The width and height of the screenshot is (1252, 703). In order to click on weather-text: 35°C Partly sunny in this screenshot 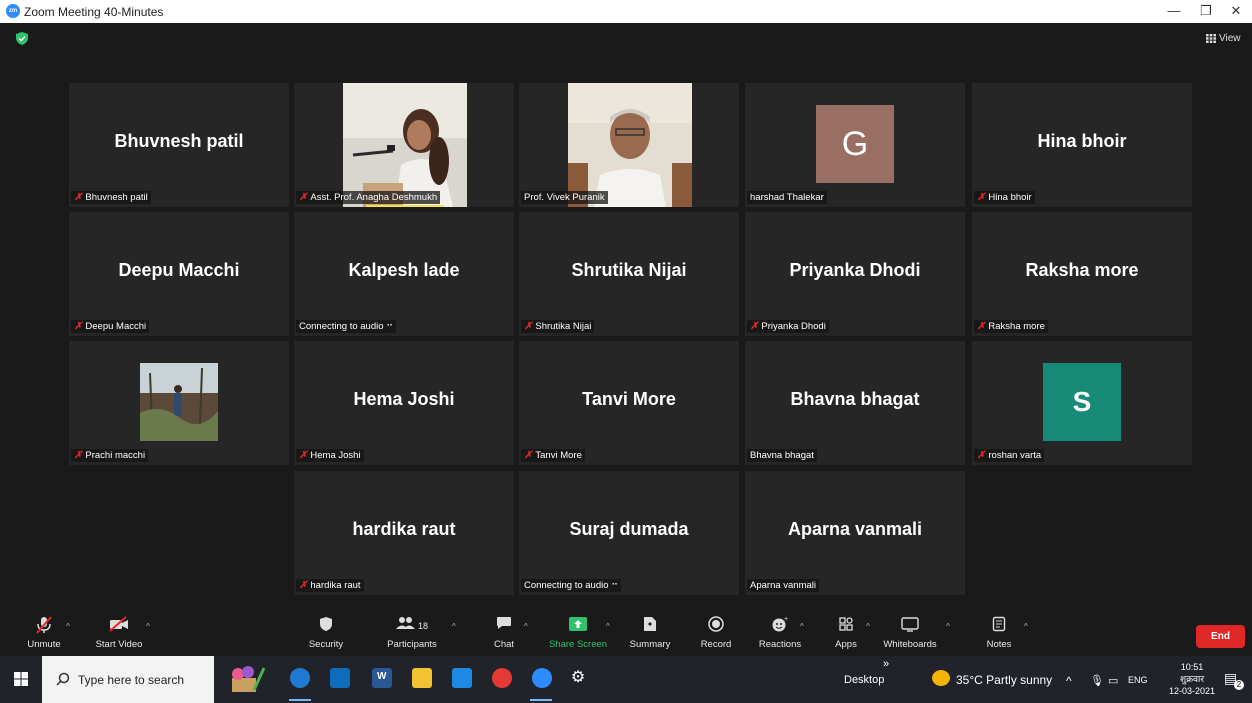, I will do `click(1004, 680)`.